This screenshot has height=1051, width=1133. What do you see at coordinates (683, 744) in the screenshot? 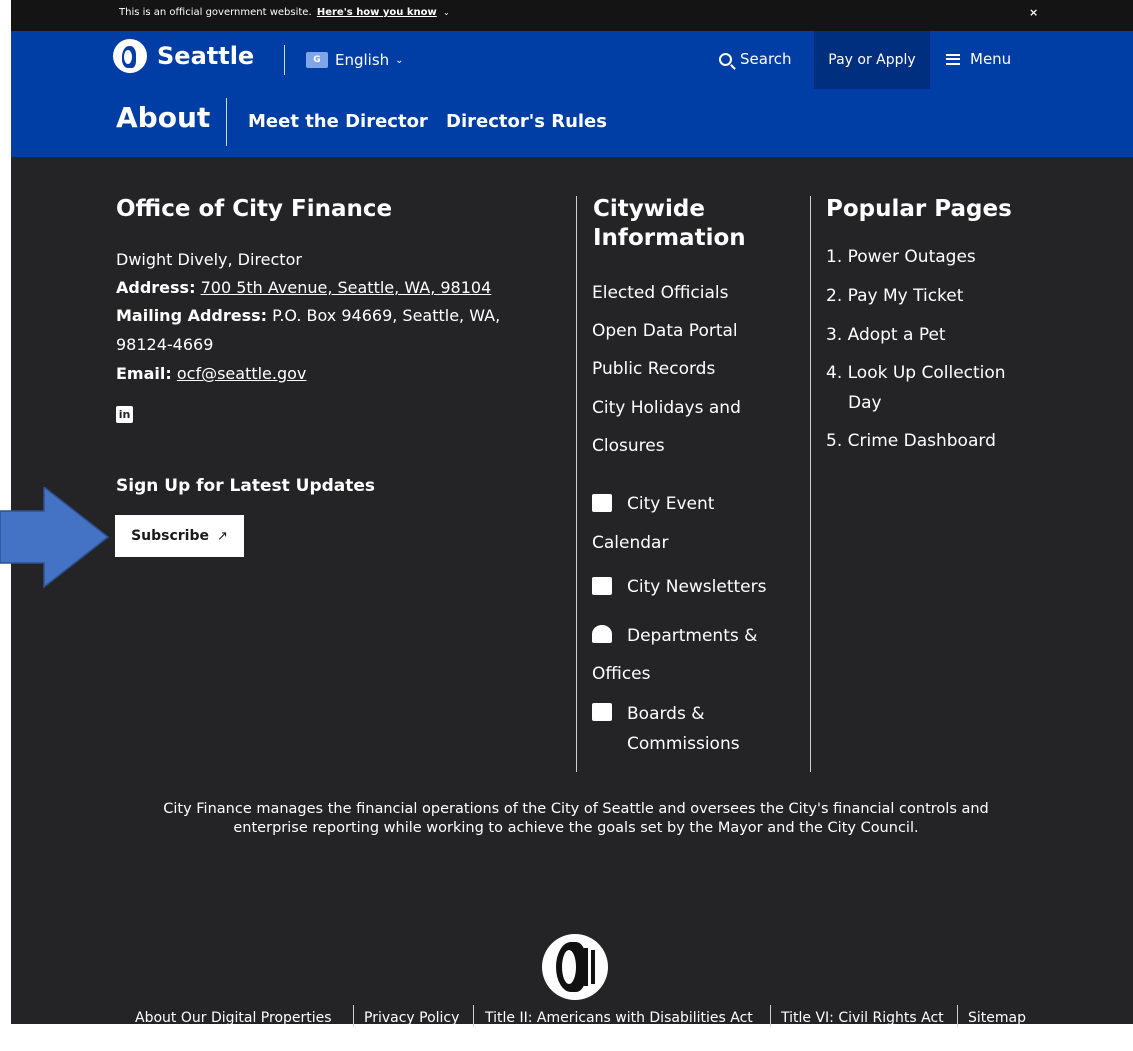
I see `boards-link-cont: Commissions` at bounding box center [683, 744].